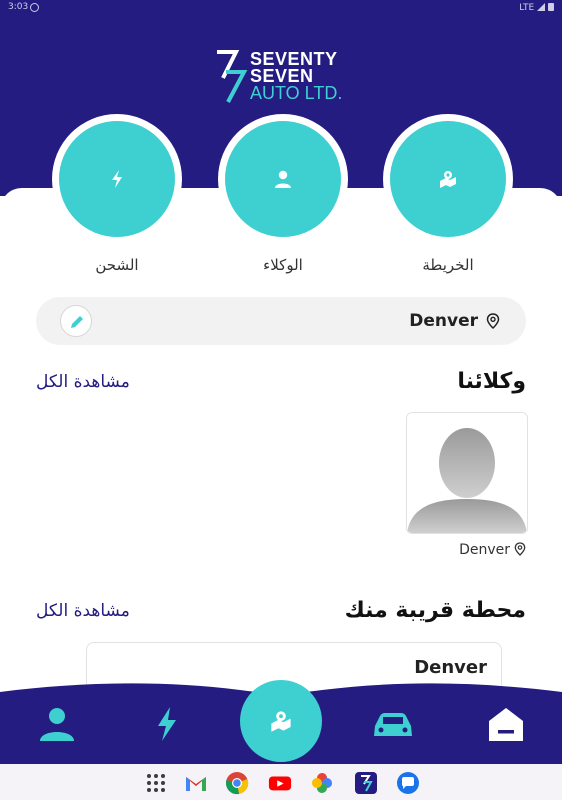 This screenshot has width=562, height=800. What do you see at coordinates (435, 610) in the screenshot?
I see `stations-section-title: محطة قريبة منك` at bounding box center [435, 610].